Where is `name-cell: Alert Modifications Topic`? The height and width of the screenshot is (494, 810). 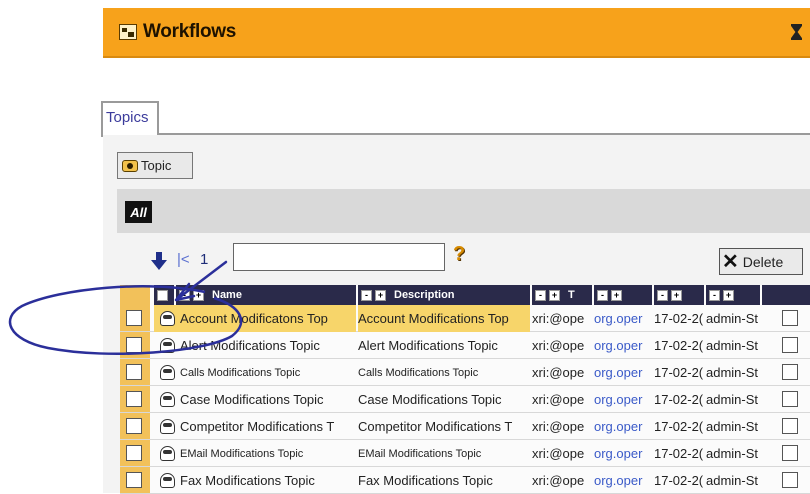
name-cell: Alert Modifications Topic is located at coordinates (255, 345).